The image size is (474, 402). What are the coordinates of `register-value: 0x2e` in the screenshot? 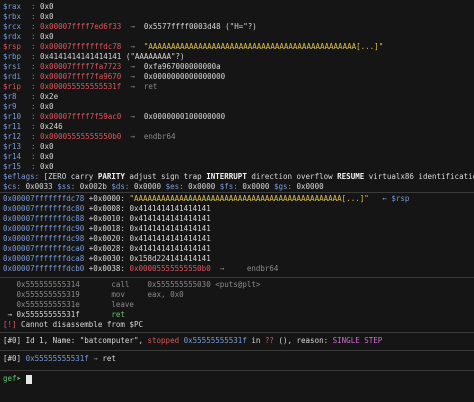 It's located at (49, 96).